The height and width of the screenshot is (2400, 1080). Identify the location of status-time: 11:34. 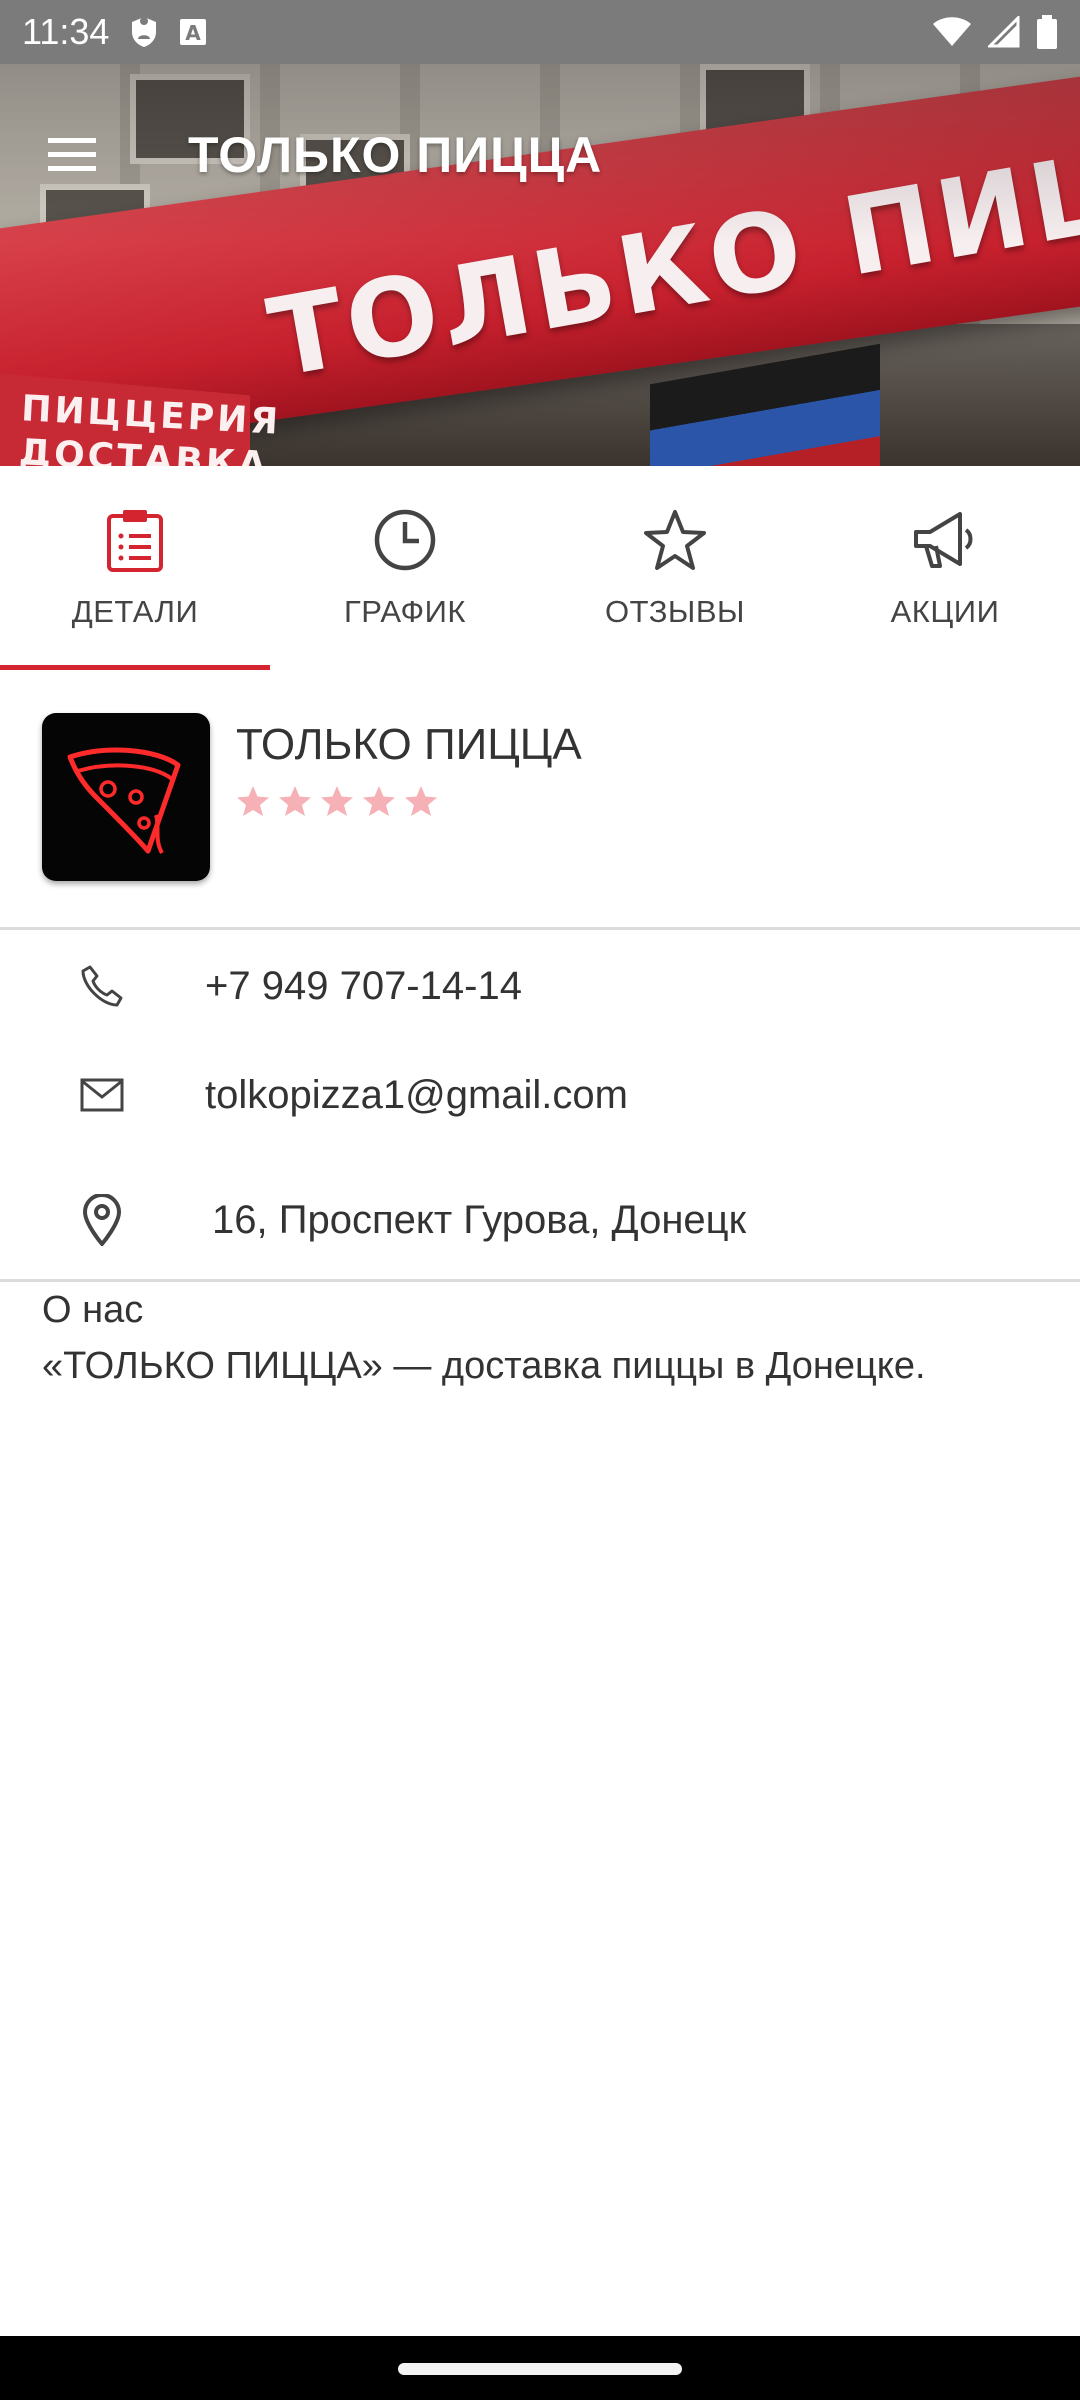
(66, 31).